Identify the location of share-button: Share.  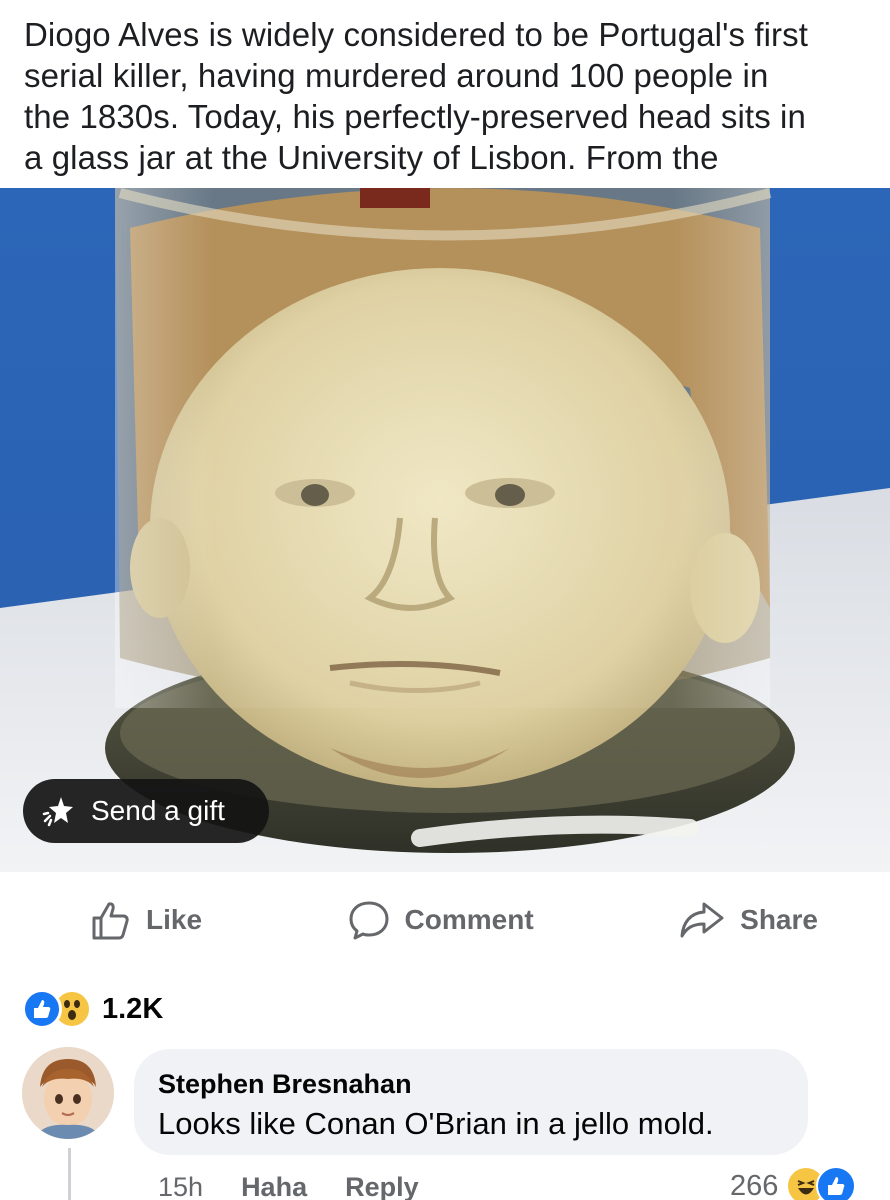
(748, 920).